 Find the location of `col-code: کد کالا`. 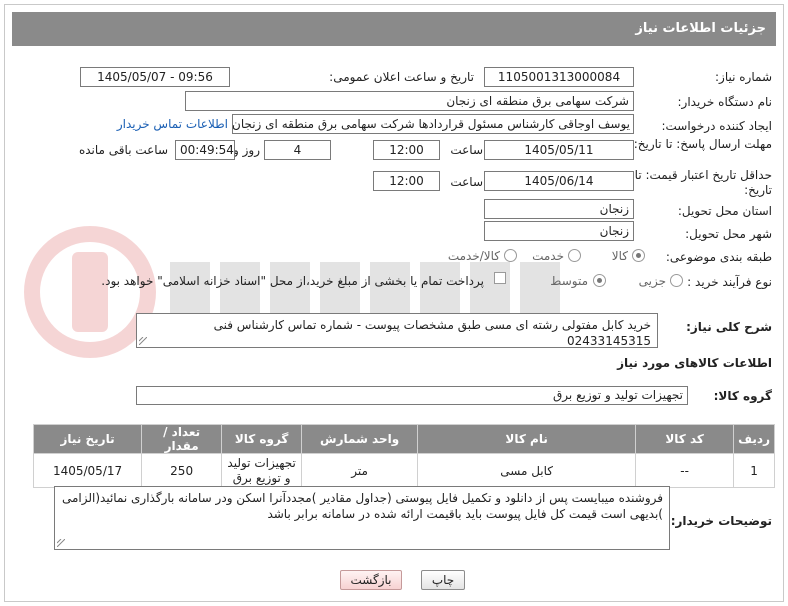

col-code: کد کالا is located at coordinates (685, 439).